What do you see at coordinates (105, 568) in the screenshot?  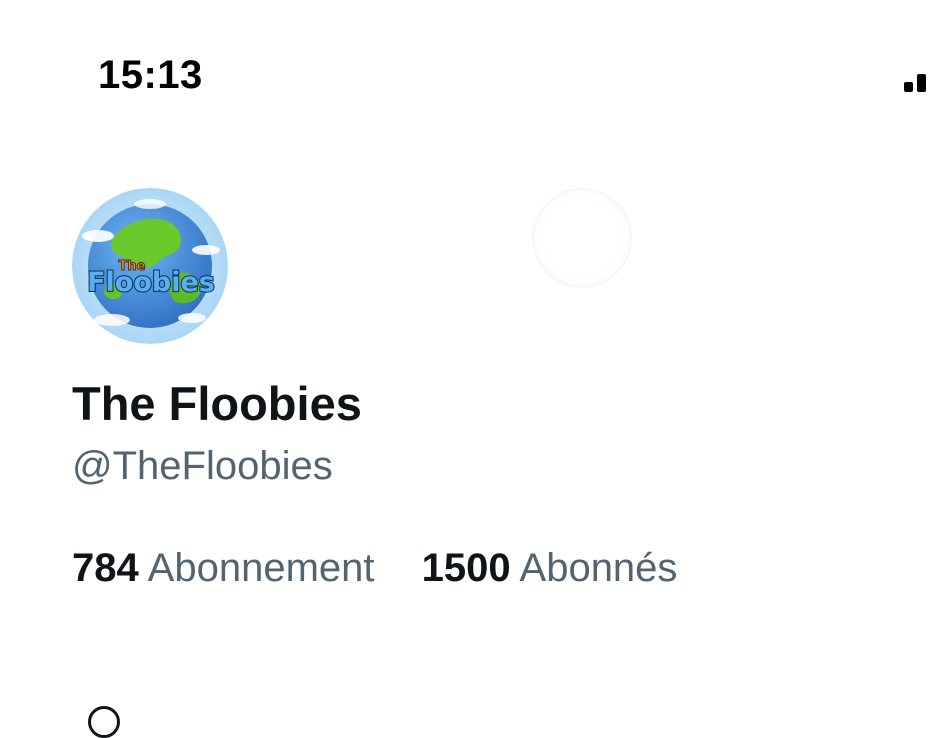 I see `following-count: 784` at bounding box center [105, 568].